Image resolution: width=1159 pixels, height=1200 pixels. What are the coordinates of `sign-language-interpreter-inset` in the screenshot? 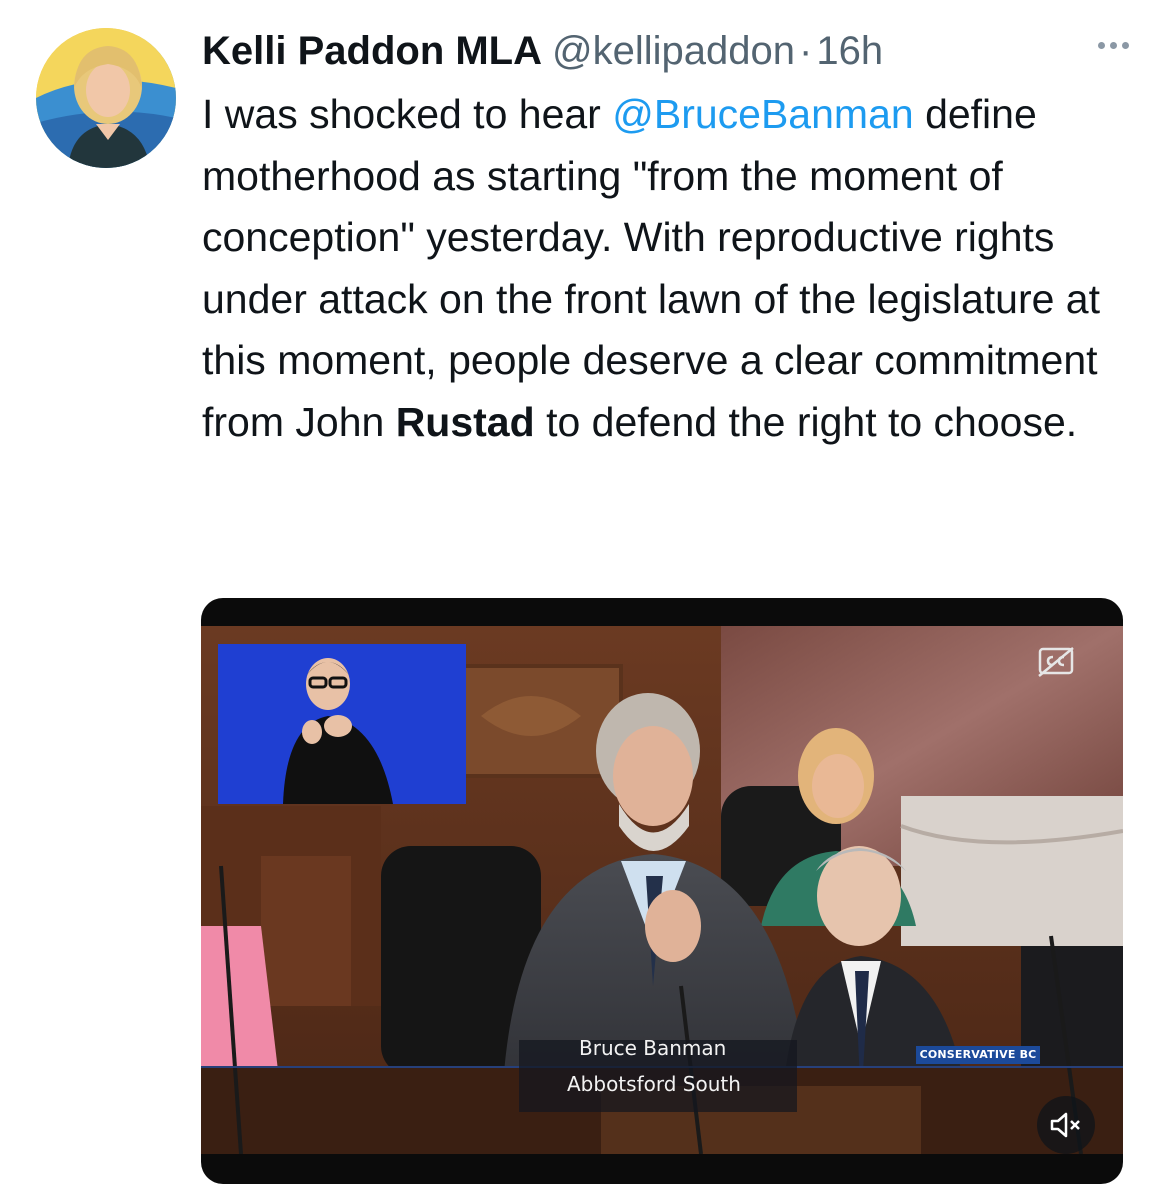 It's located at (342, 724).